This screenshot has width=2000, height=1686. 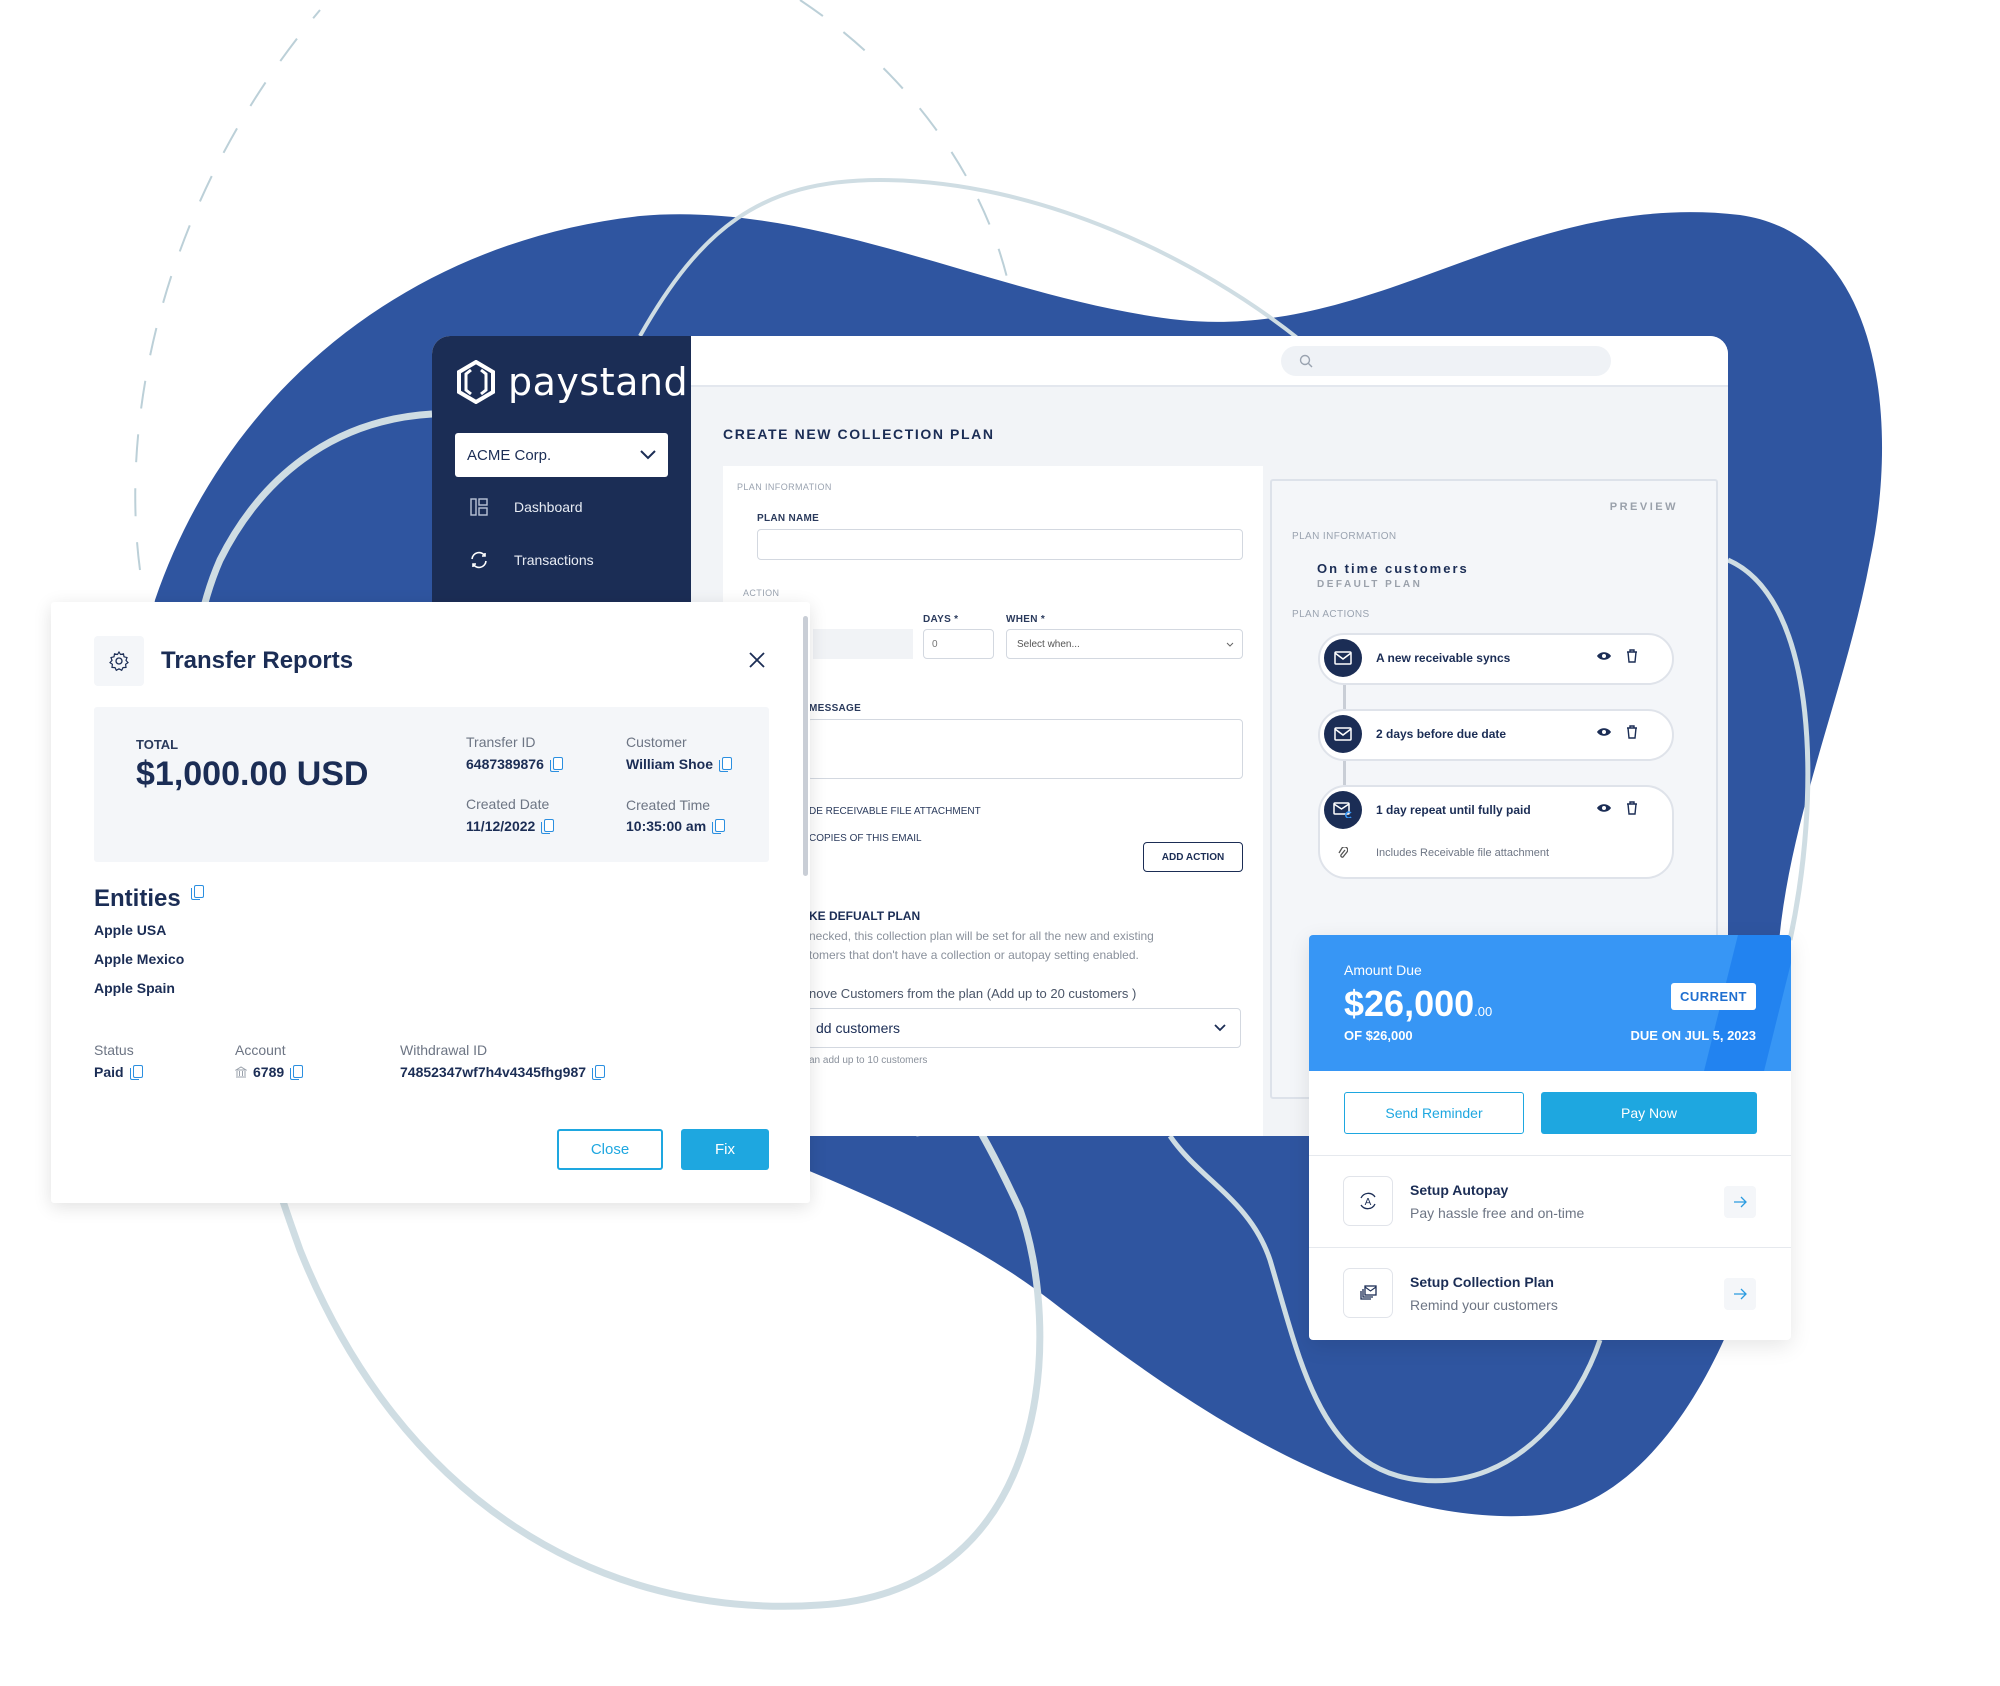 I want to click on paystand-logo-icon, so click(x=476, y=382).